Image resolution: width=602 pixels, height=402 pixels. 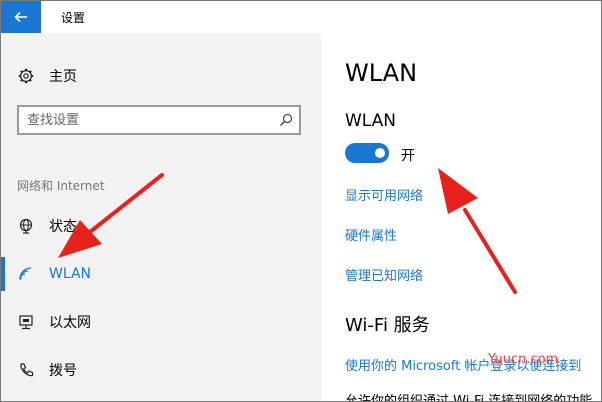 I want to click on toggle-state-label: 开, so click(x=408, y=156).